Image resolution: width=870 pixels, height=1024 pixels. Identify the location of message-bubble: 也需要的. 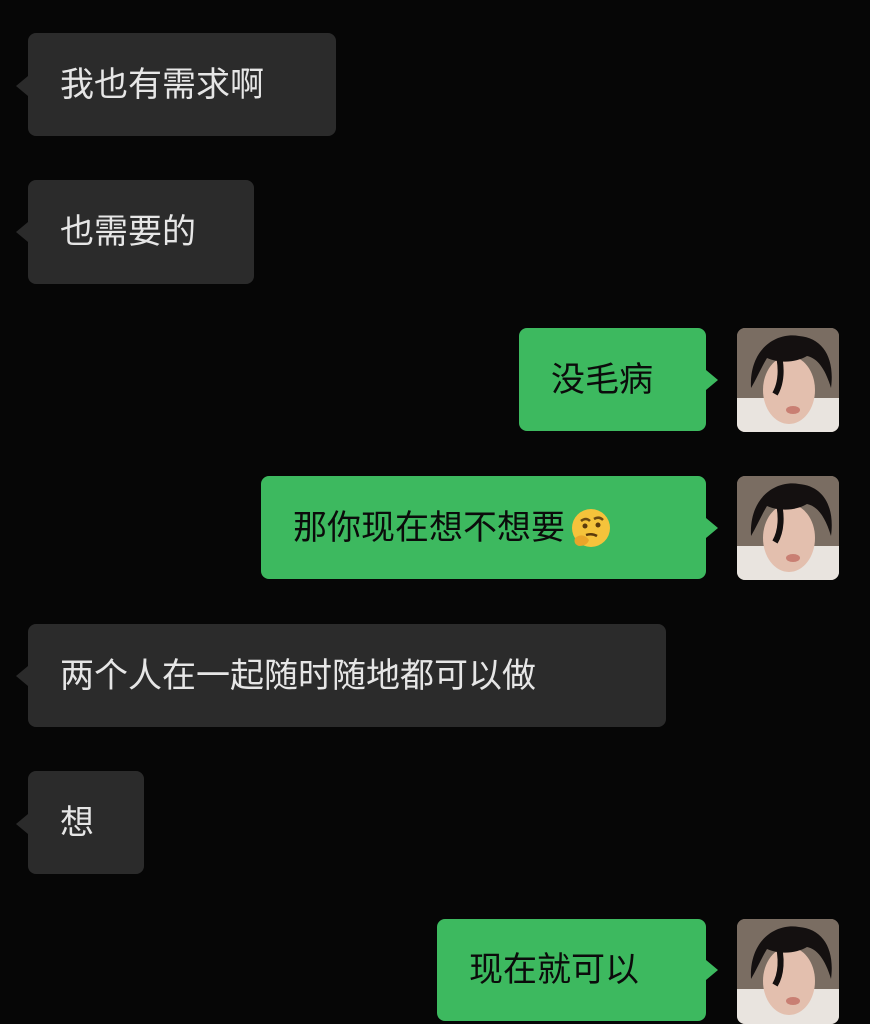
(141, 232).